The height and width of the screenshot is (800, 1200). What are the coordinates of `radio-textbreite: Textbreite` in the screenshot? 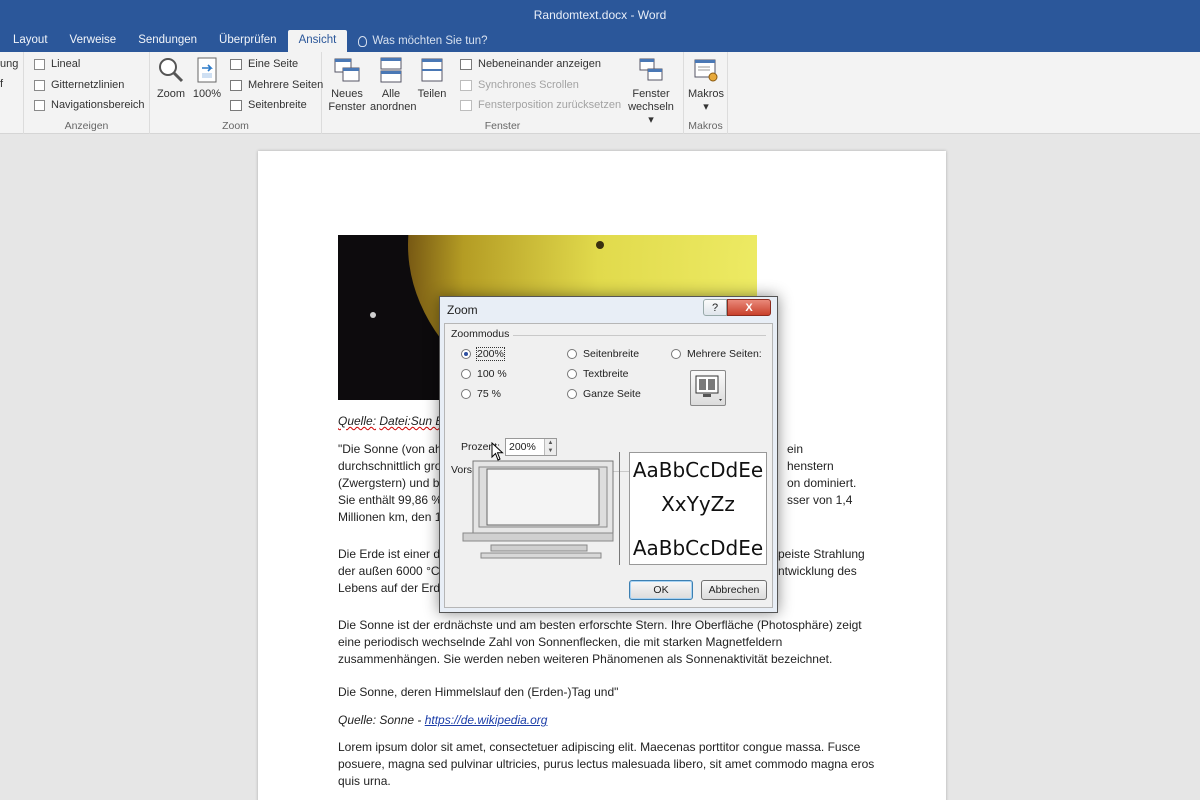 It's located at (598, 374).